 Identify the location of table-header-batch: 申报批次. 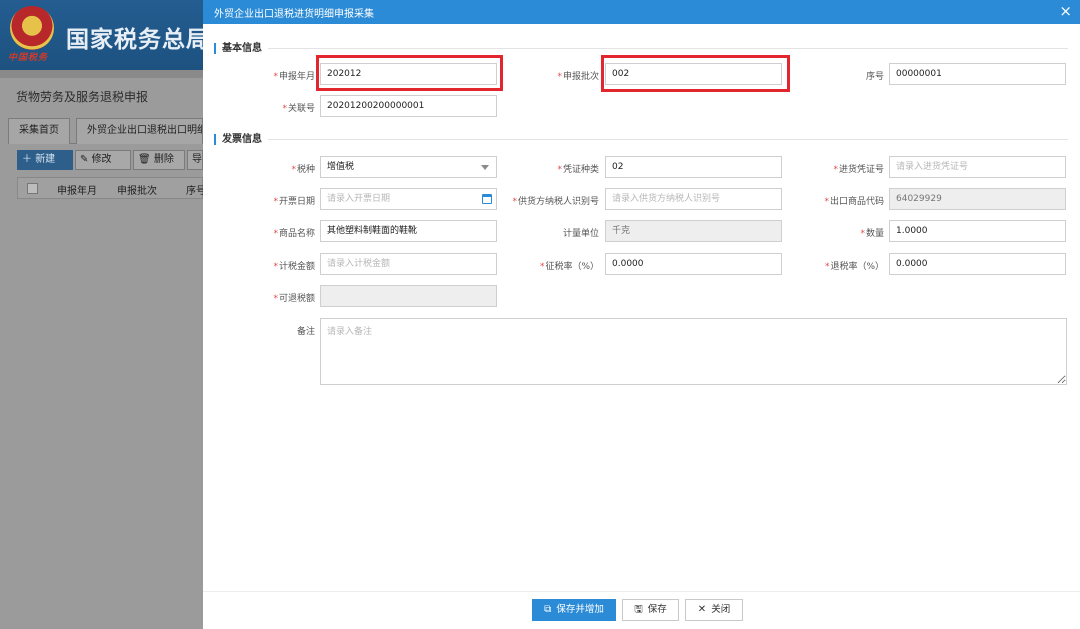
(137, 191).